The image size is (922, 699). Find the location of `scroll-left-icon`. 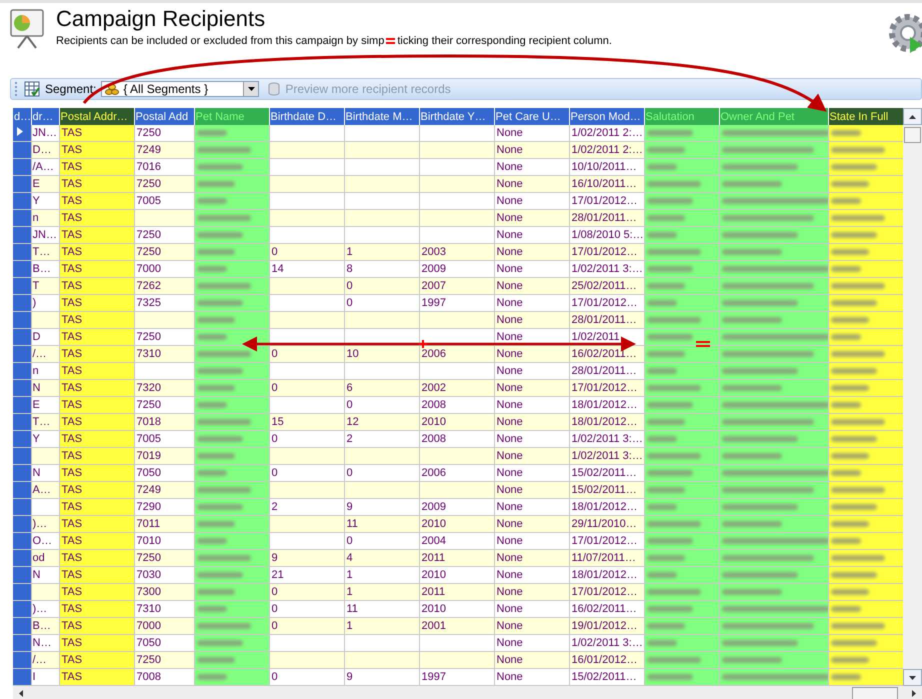

scroll-left-icon is located at coordinates (21, 693).